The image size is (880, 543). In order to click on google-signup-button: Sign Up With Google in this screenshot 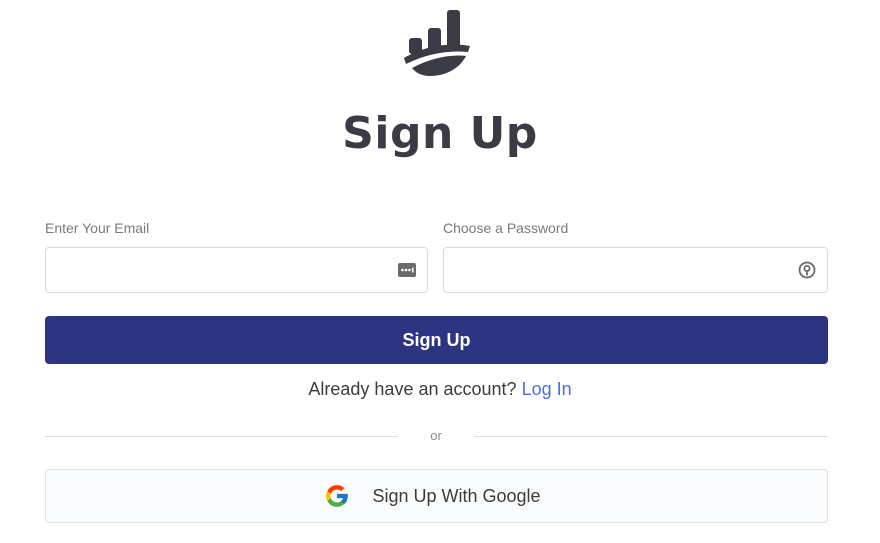, I will do `click(436, 496)`.